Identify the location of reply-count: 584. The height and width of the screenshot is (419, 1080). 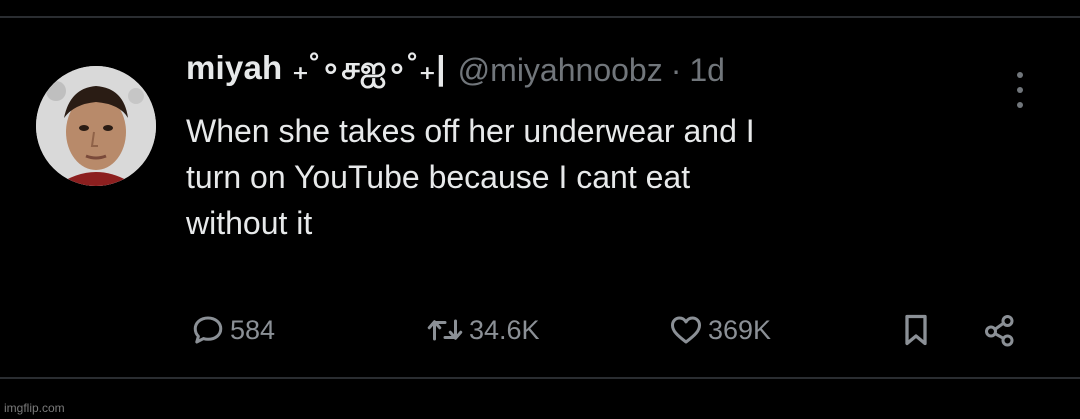
(253, 329).